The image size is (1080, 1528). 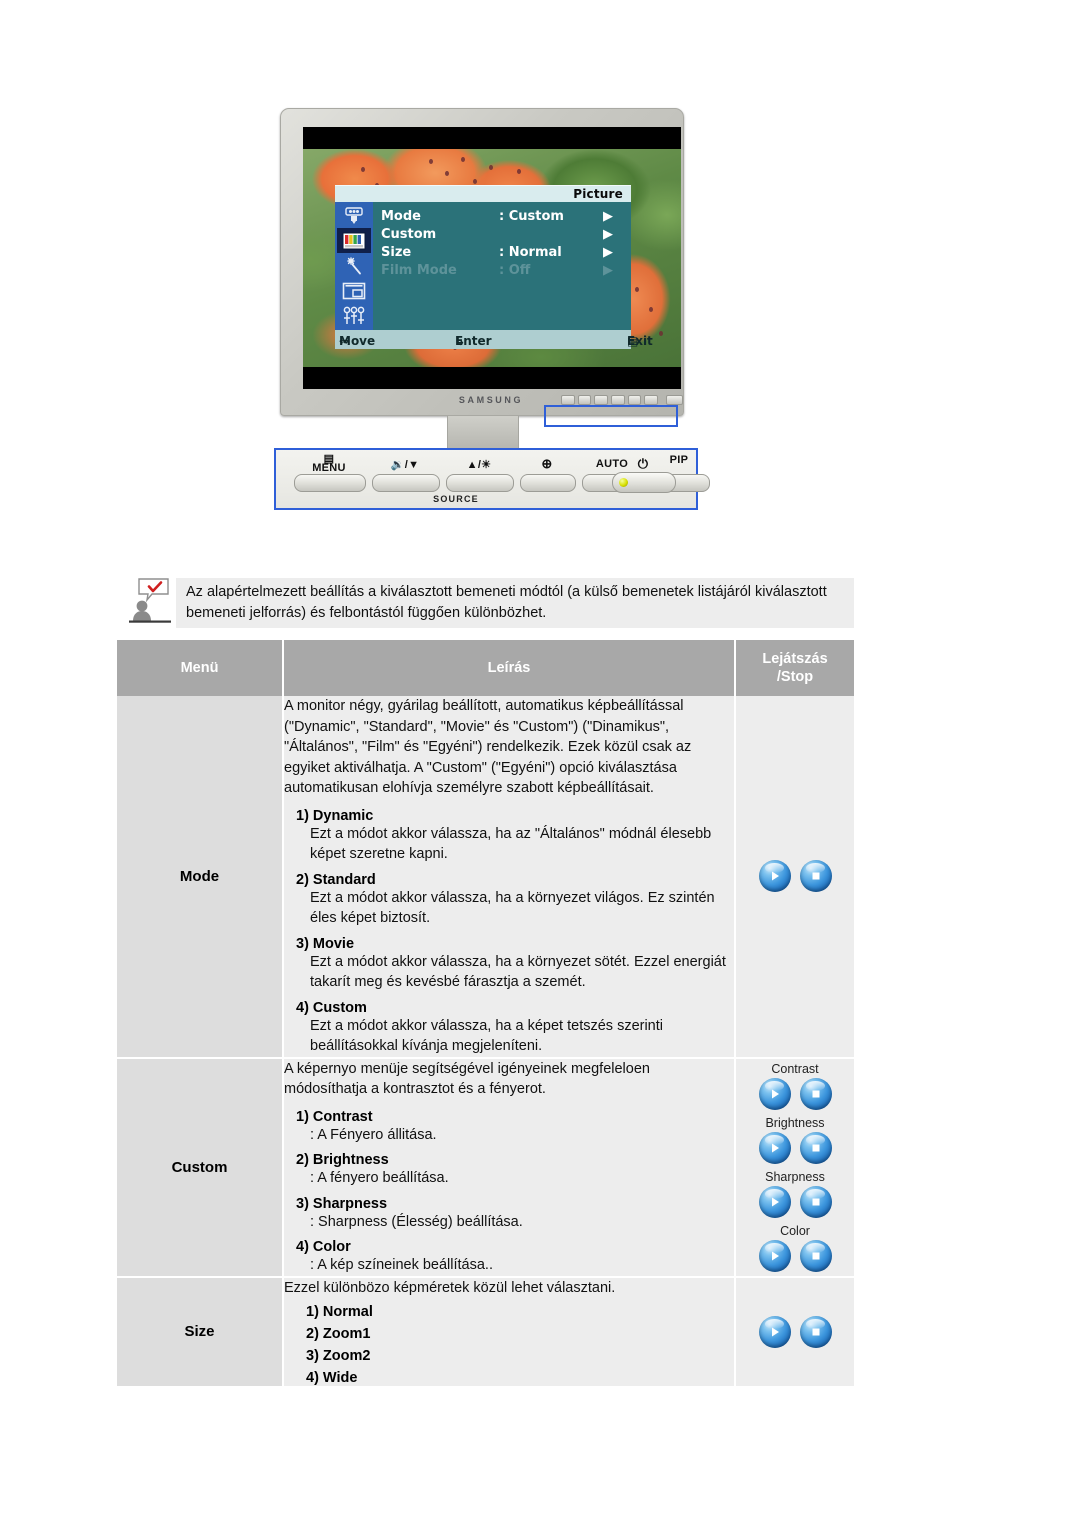 What do you see at coordinates (795, 1194) in the screenshot?
I see `play-stop-group-sharpness: Sharpness` at bounding box center [795, 1194].